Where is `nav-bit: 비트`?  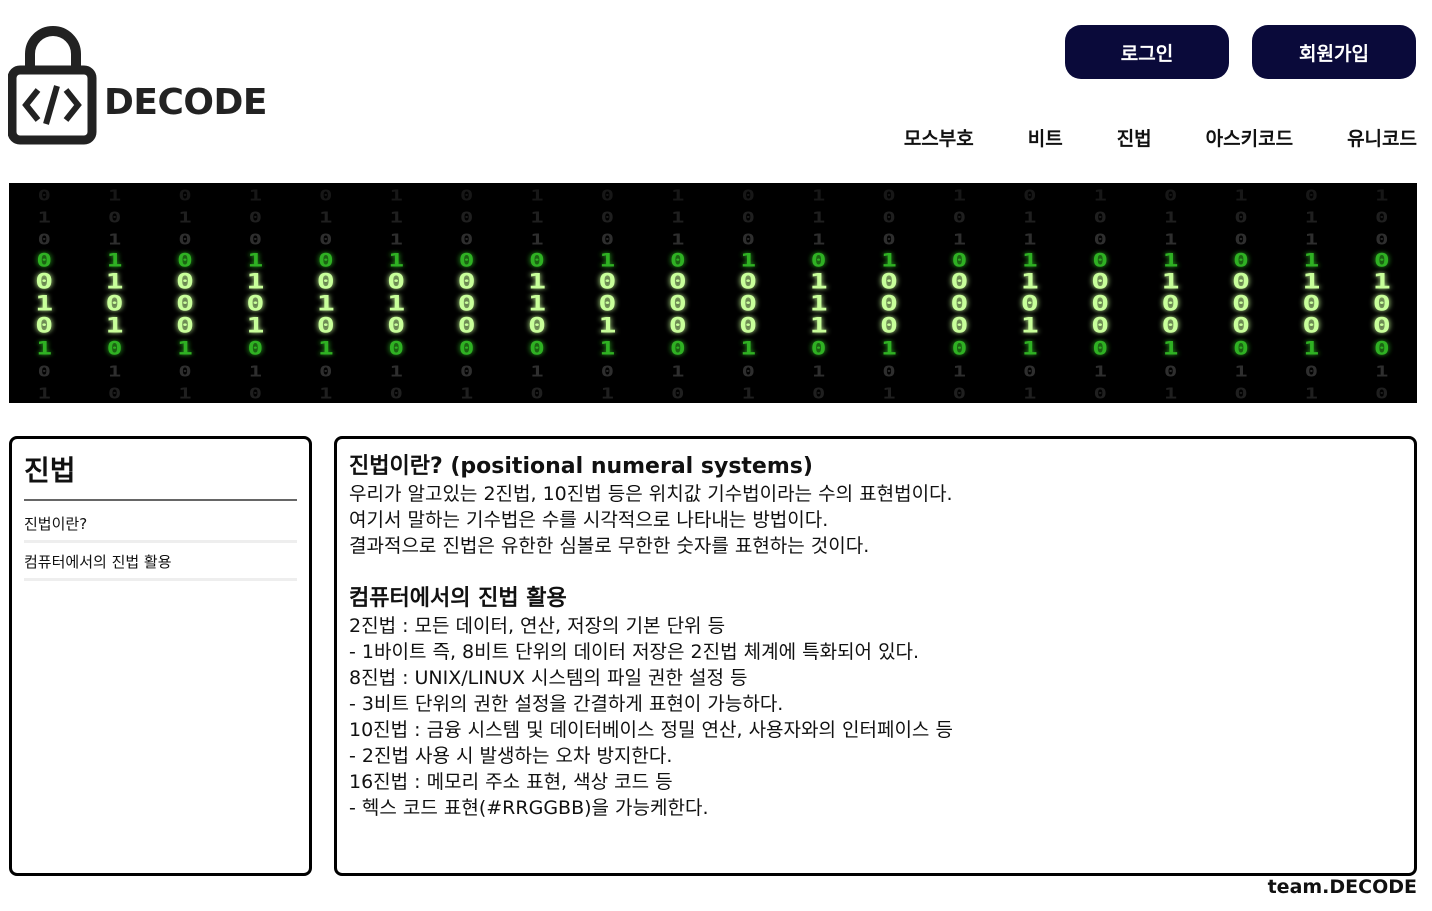 nav-bit: 비트 is located at coordinates (1045, 137).